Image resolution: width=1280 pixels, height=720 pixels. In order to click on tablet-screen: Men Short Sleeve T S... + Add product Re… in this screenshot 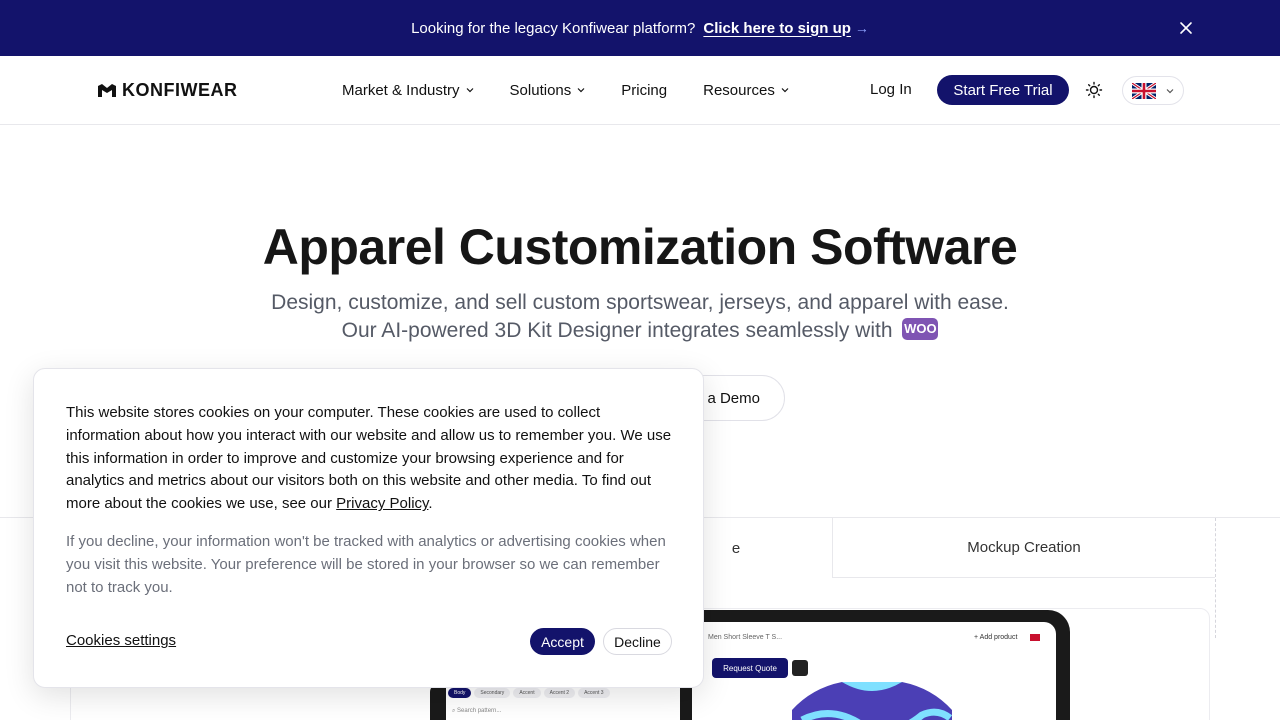, I will do `click(874, 671)`.